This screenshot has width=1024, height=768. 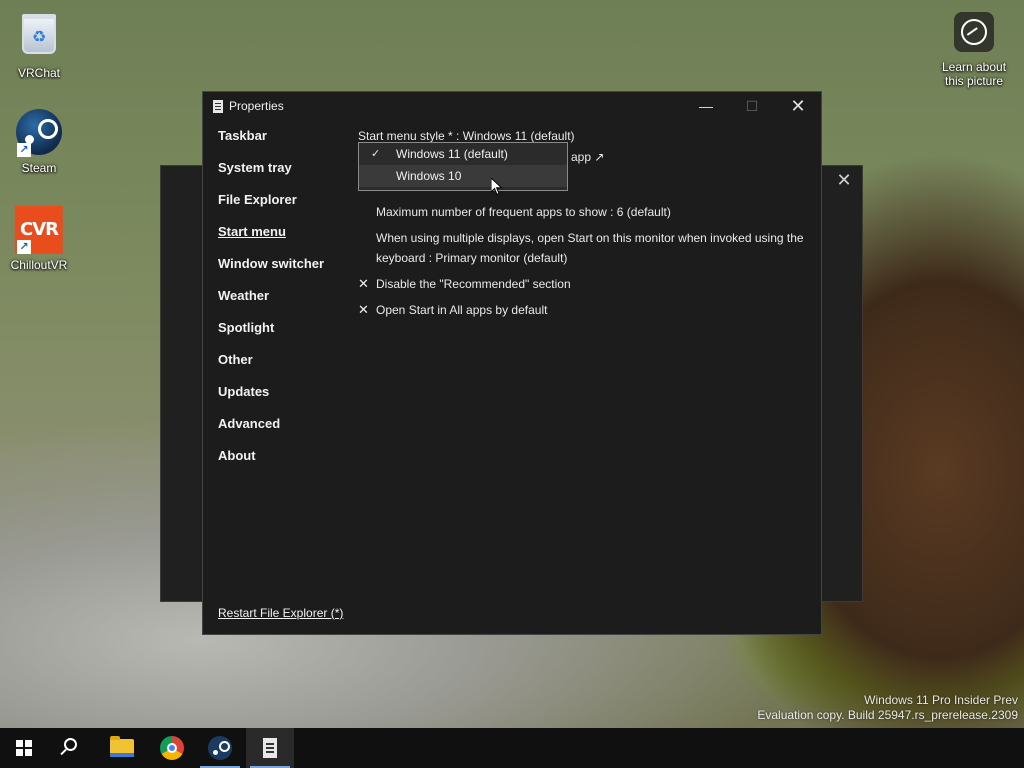 I want to click on nav-item-spotlight: Spotlight, so click(x=283, y=330).